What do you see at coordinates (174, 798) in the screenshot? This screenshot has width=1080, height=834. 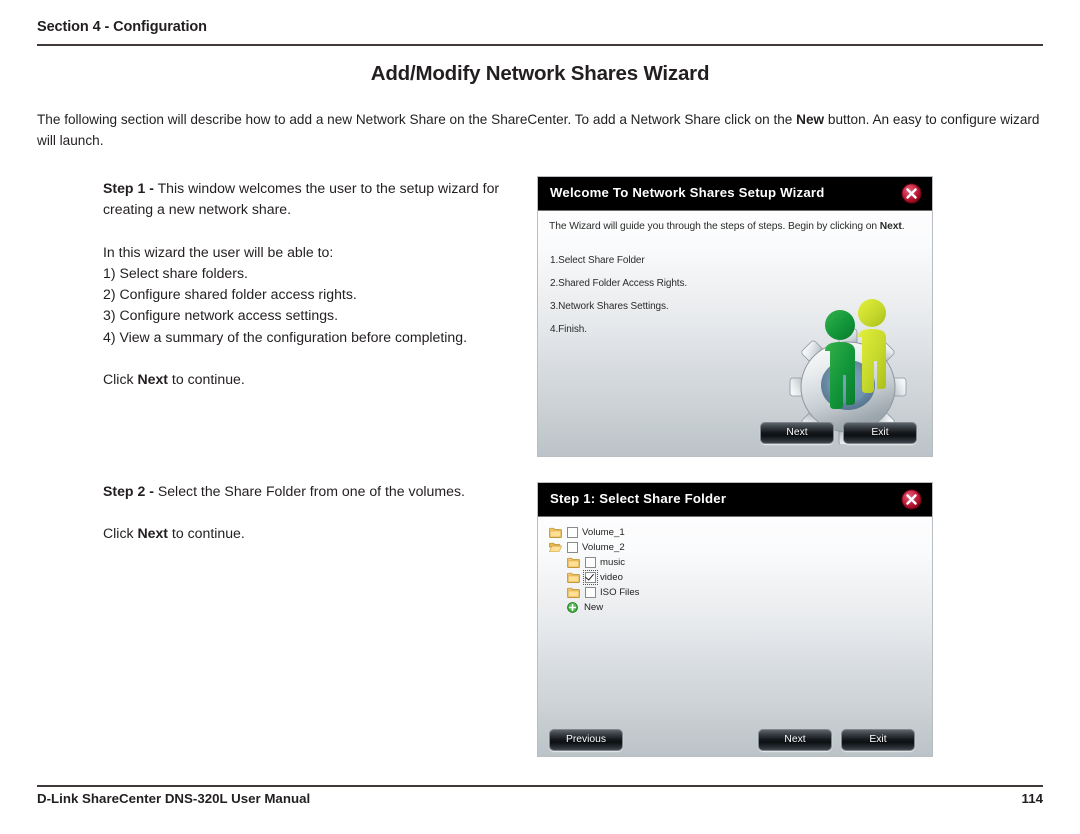 I see `footer-manual-name: D-Link ShareCenter DNS-320L User Manual` at bounding box center [174, 798].